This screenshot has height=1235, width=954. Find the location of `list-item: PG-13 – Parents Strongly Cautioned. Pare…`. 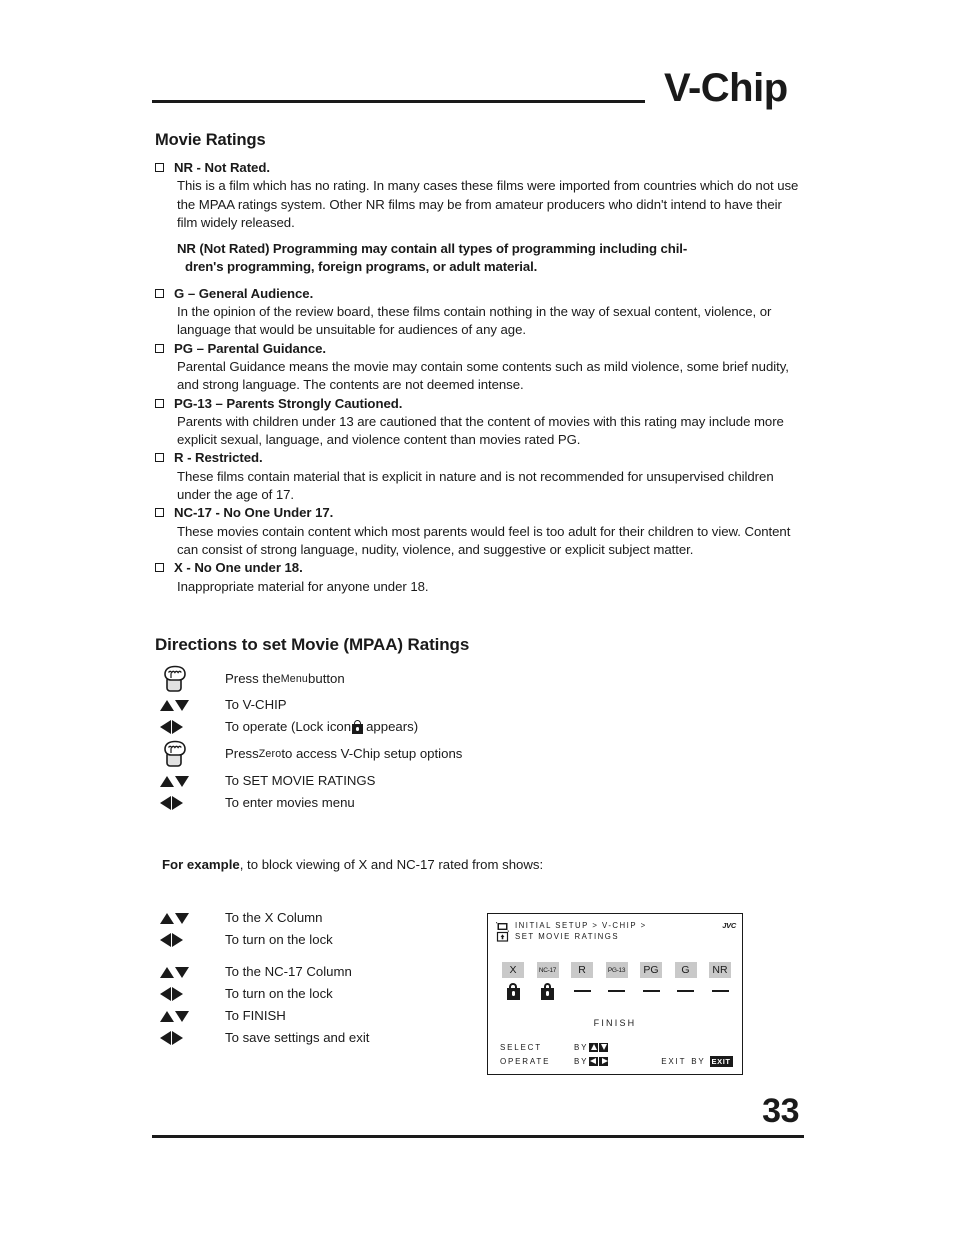

list-item: PG-13 – Parents Strongly Cautioned. Pare… is located at coordinates (477, 422).